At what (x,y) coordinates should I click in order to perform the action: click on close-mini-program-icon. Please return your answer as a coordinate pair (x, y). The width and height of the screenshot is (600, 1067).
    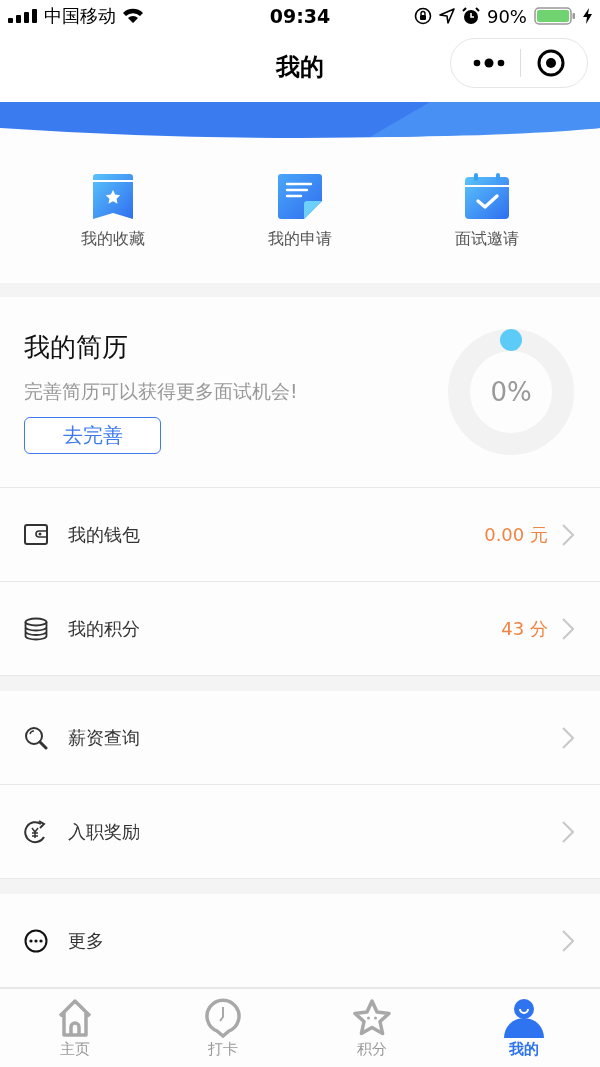
    Looking at the image, I should click on (551, 63).